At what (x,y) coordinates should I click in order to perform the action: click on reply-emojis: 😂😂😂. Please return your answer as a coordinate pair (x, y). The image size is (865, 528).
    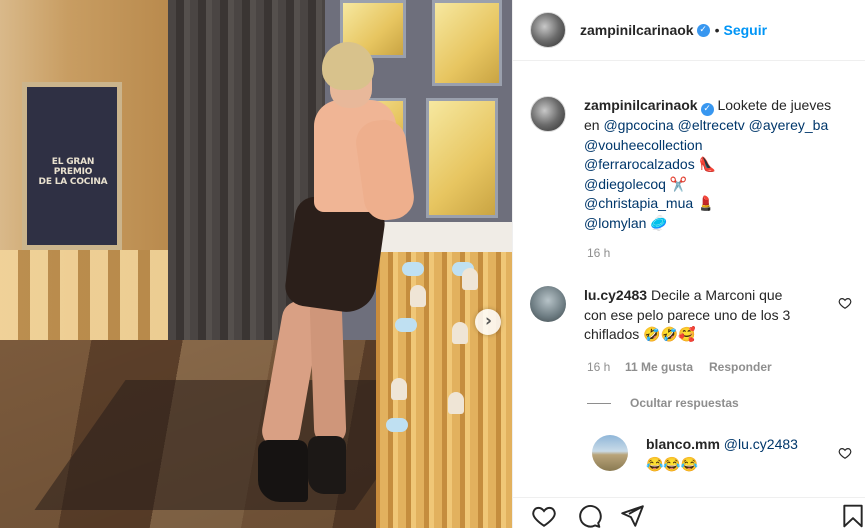
    Looking at the image, I should click on (672, 463).